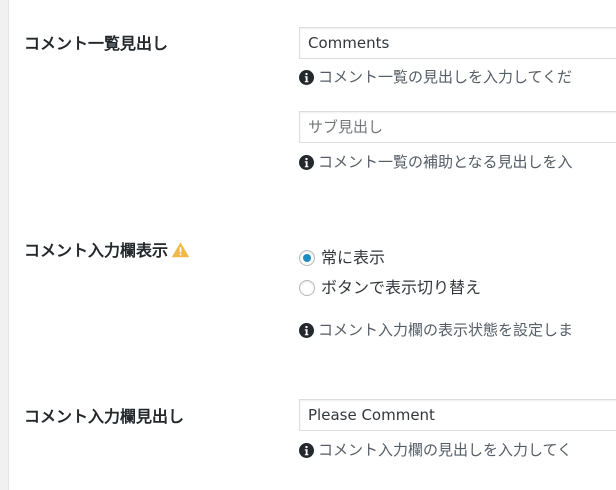 Image resolution: width=616 pixels, height=490 pixels. I want to click on comment-form-heading-label: コメント入力欄見出し, so click(104, 416).